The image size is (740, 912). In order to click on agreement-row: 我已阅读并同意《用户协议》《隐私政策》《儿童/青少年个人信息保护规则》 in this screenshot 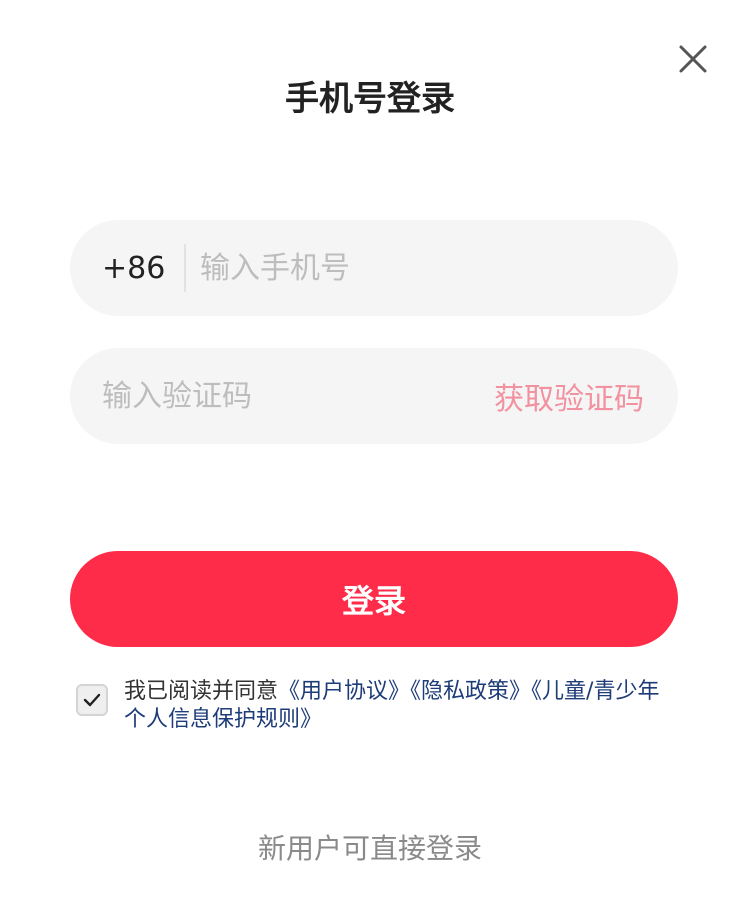, I will do `click(371, 706)`.